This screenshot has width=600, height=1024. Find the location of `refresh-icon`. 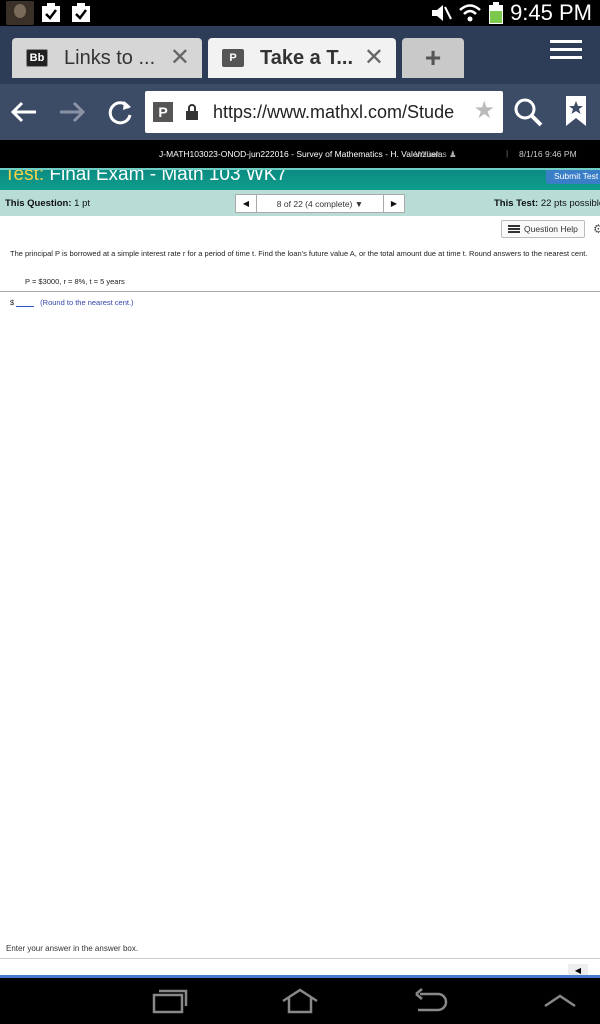

refresh-icon is located at coordinates (120, 112).